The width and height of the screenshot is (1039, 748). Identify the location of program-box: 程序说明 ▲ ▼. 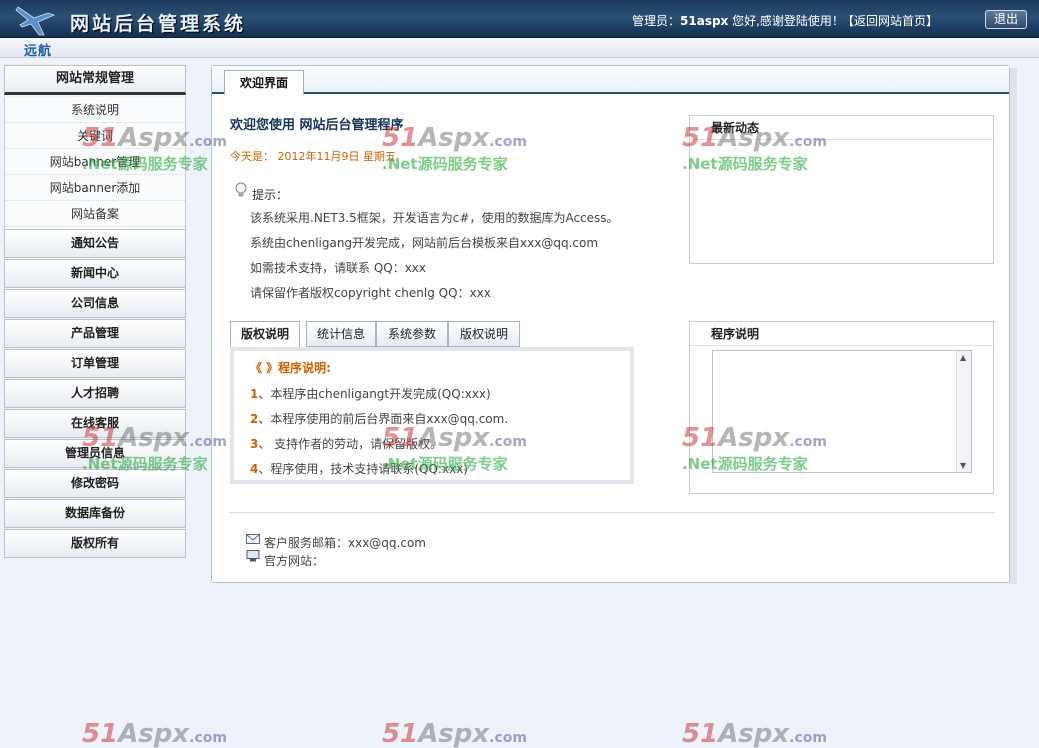
(841, 407).